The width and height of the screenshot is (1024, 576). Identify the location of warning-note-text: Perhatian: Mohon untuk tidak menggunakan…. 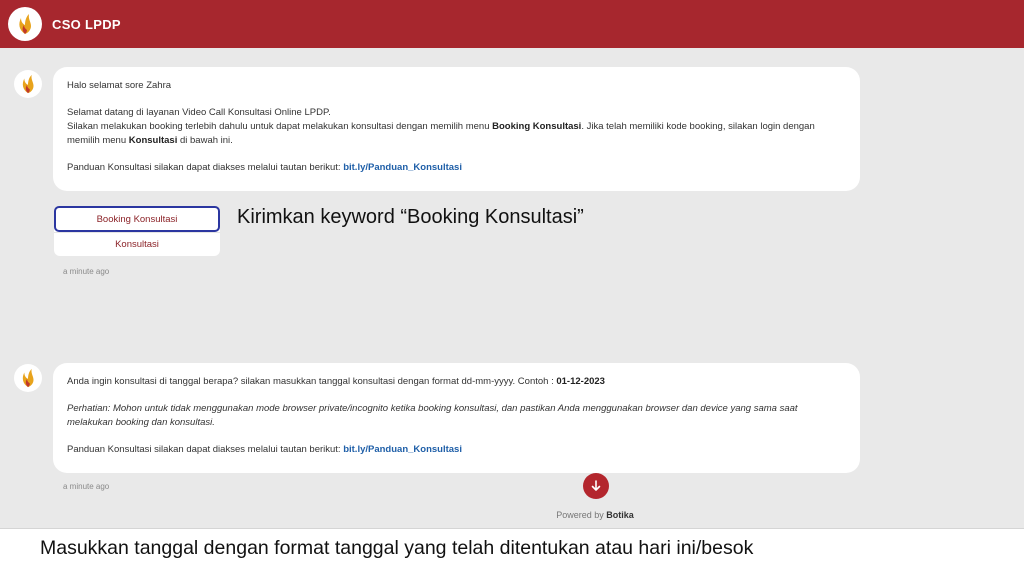
(432, 415).